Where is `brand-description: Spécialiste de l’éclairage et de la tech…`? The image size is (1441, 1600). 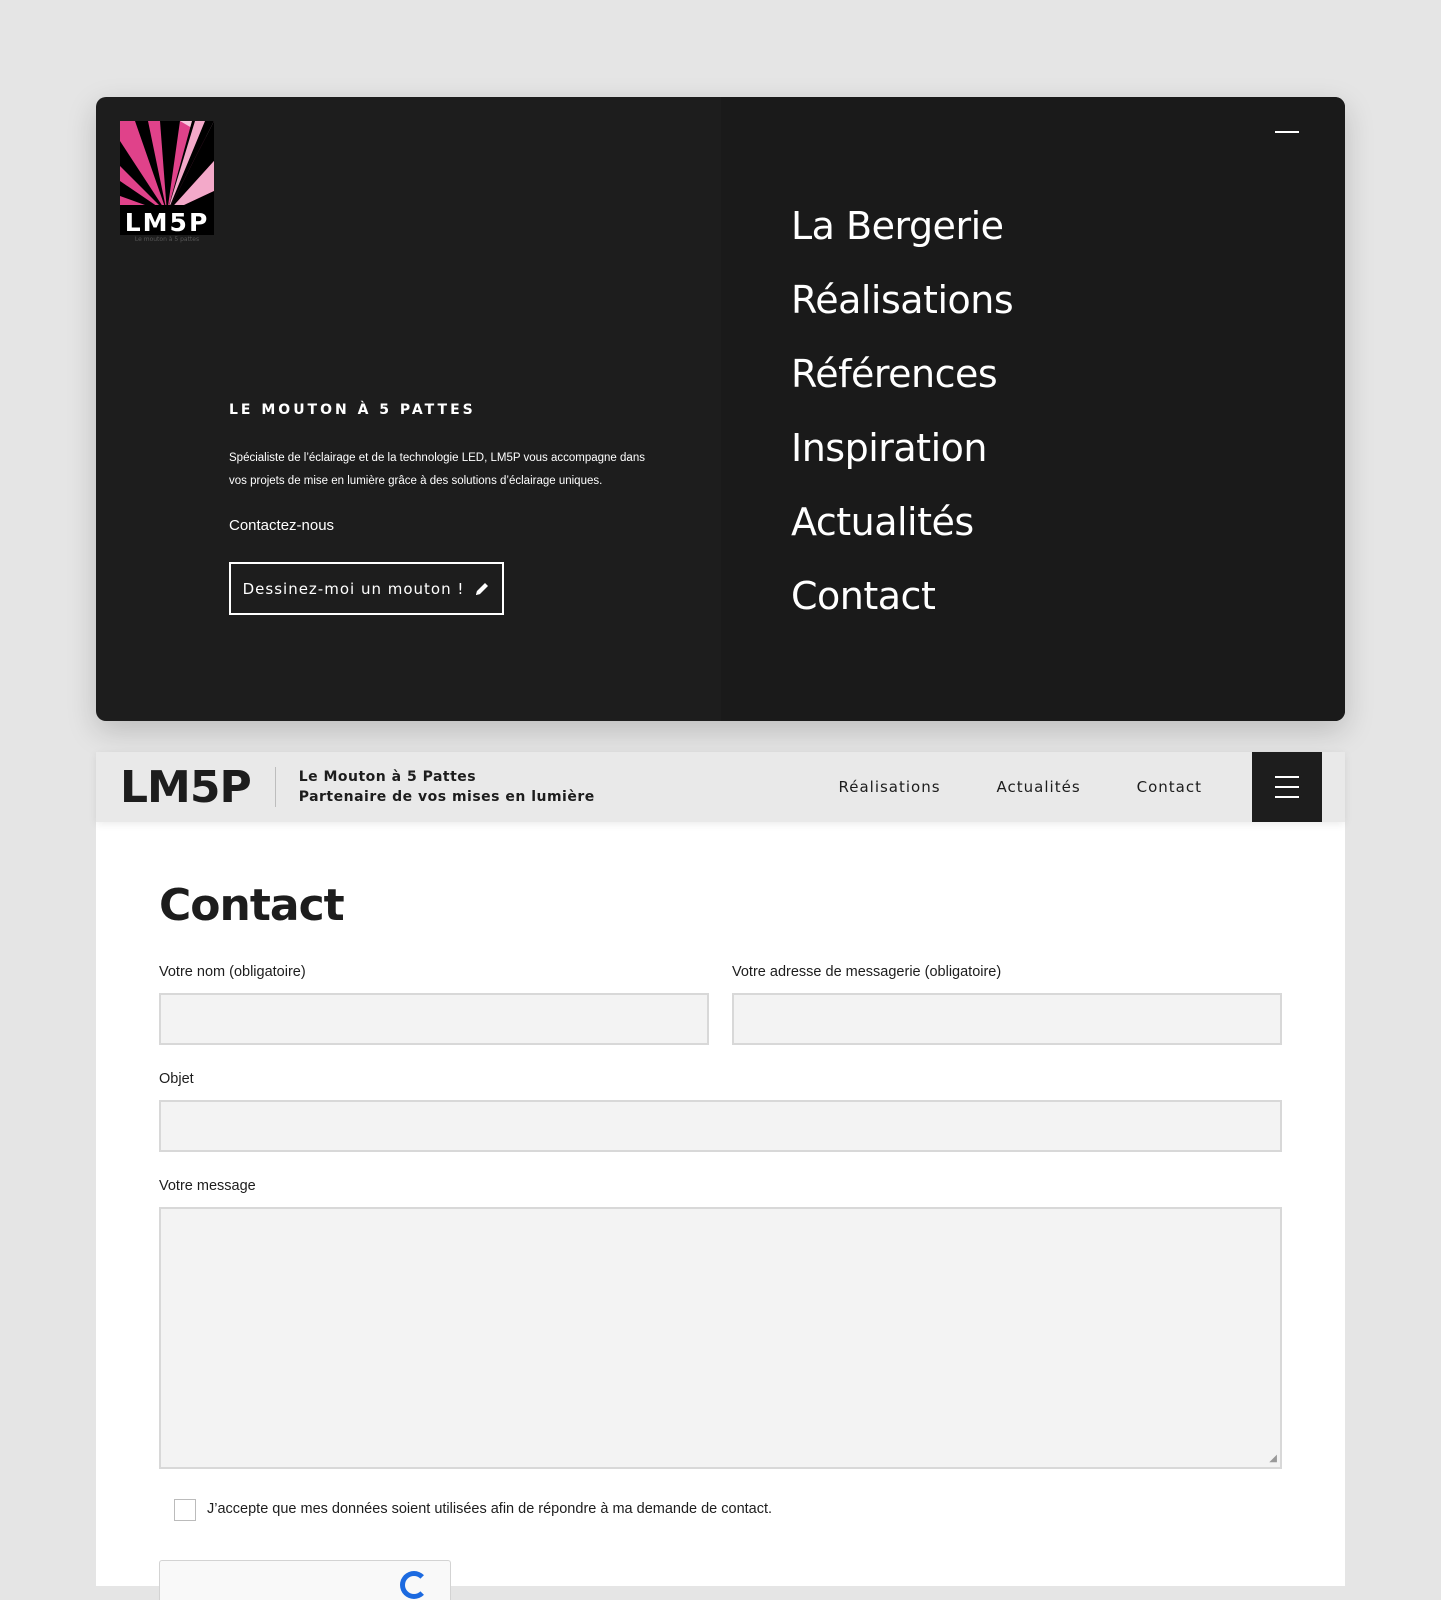 brand-description: Spécialiste de l’éclairage et de la tech… is located at coordinates (437, 469).